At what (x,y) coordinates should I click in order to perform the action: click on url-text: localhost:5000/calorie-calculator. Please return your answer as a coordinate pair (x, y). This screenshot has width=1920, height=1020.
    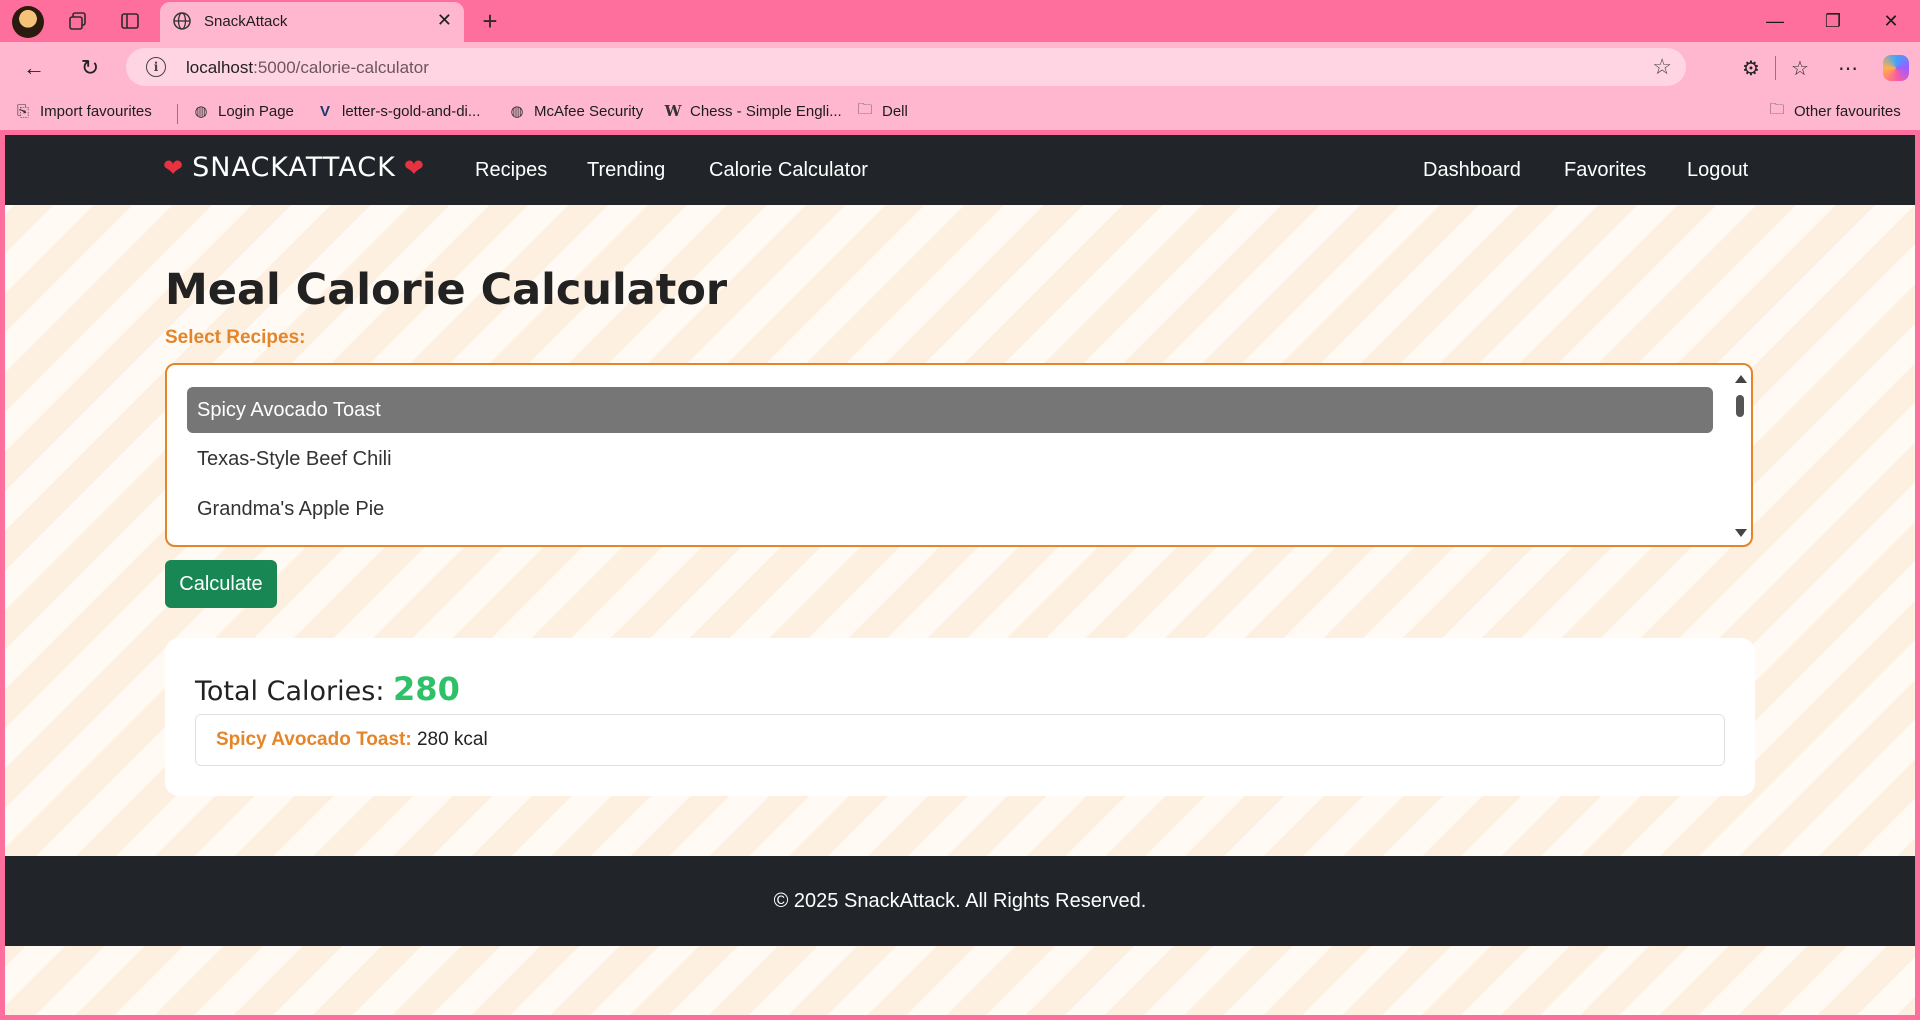
    Looking at the image, I should click on (307, 68).